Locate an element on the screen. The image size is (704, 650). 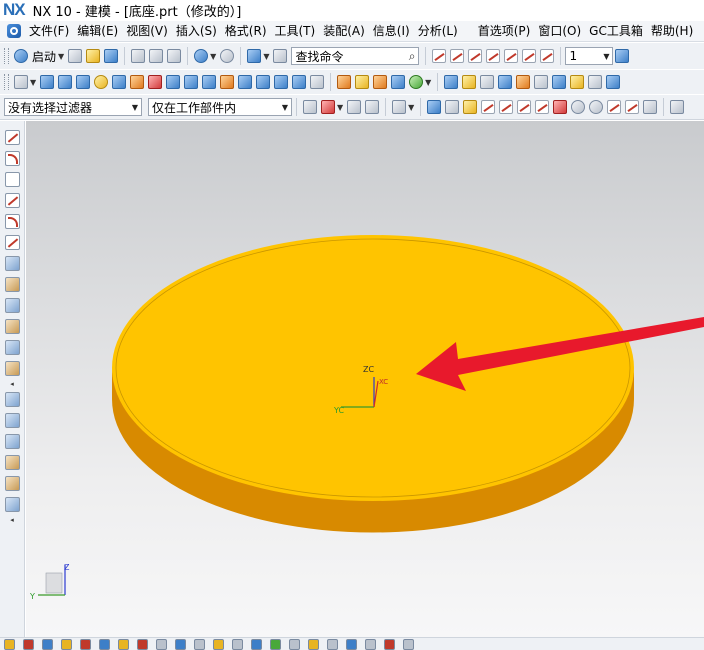
start-dropdown-icon: ▼ is located at coordinates (61, 56).